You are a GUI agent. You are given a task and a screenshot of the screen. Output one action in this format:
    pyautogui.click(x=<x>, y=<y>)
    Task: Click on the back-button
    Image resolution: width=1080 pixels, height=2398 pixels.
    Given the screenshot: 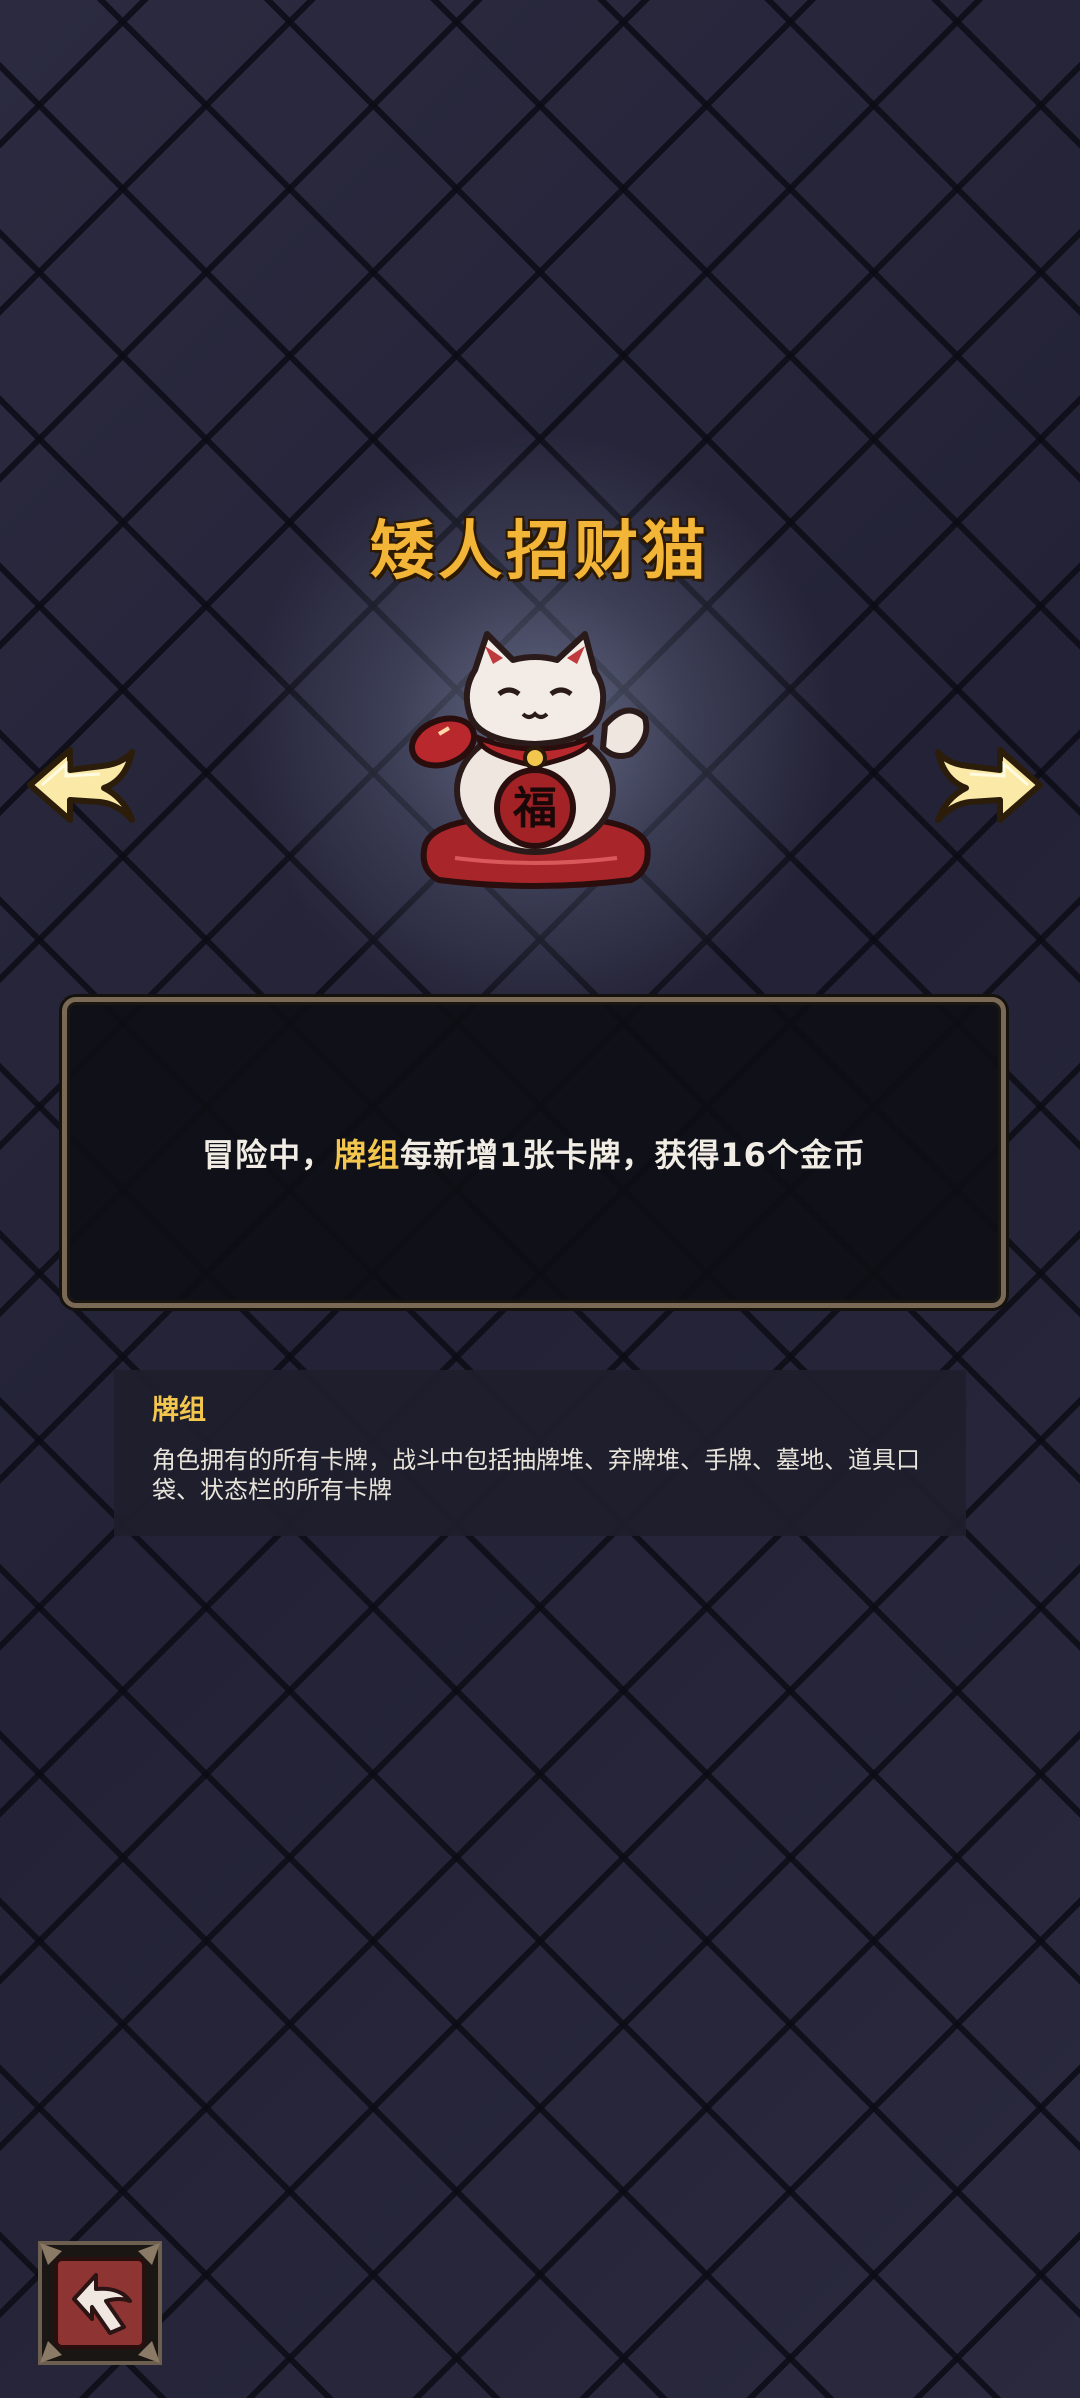 What is the action you would take?
    pyautogui.click(x=100, y=2303)
    